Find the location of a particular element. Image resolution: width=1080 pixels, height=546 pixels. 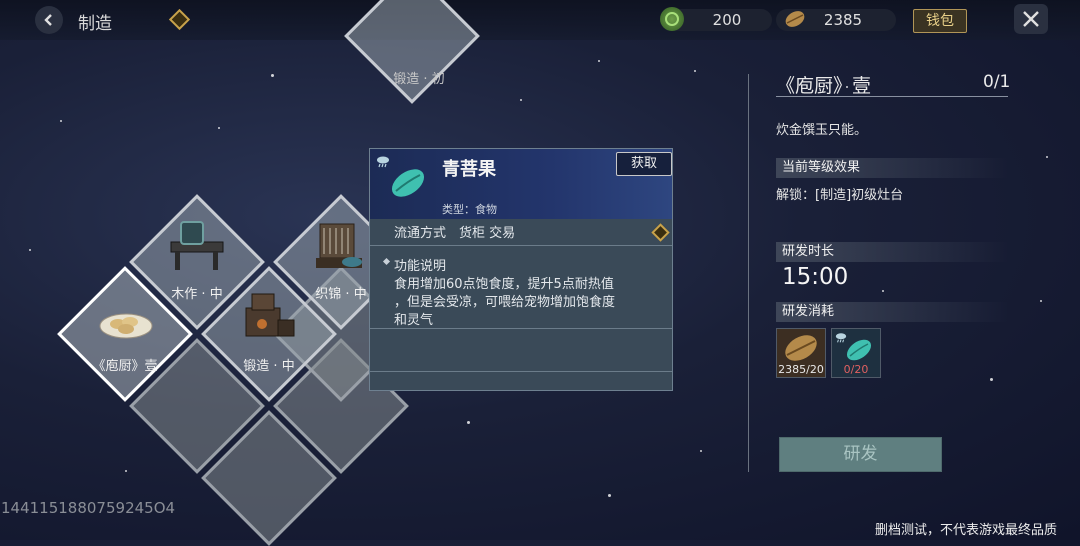

back-button is located at coordinates (49, 20).